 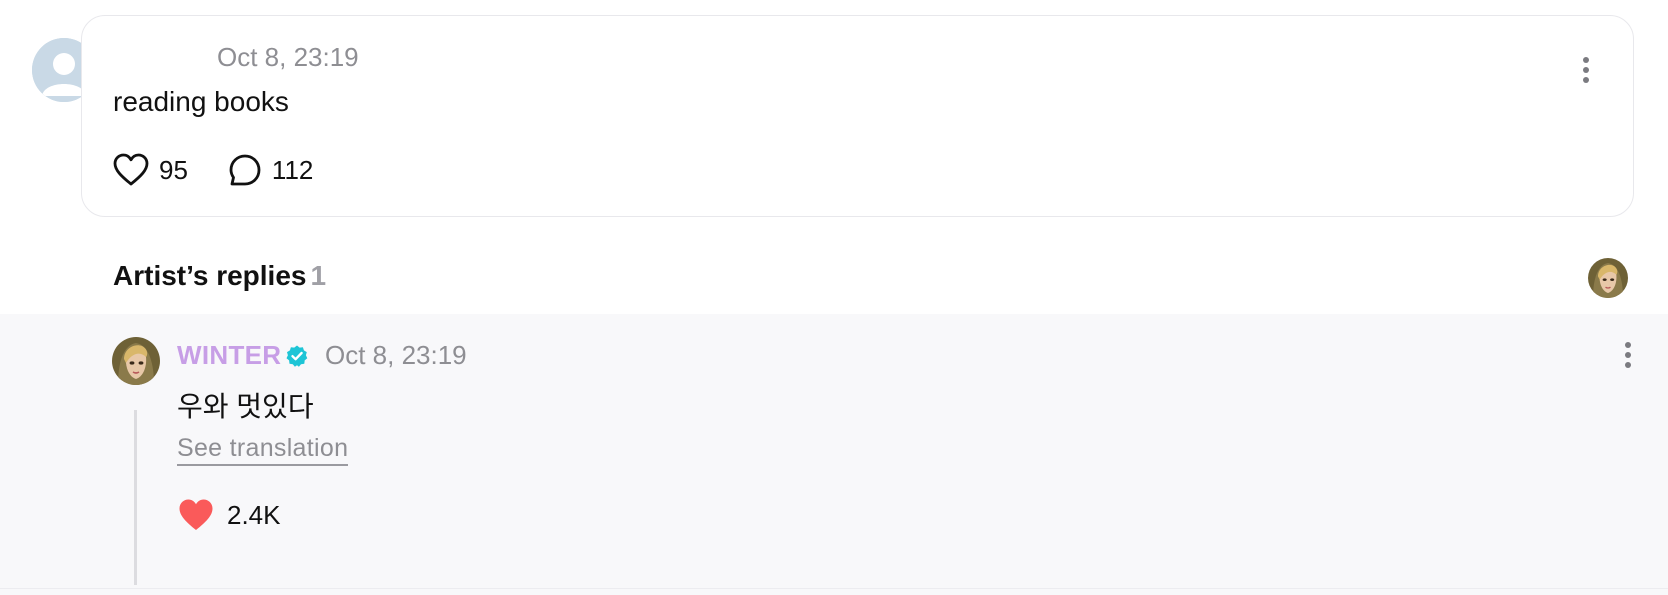 I want to click on comment-count: 112, so click(x=292, y=169).